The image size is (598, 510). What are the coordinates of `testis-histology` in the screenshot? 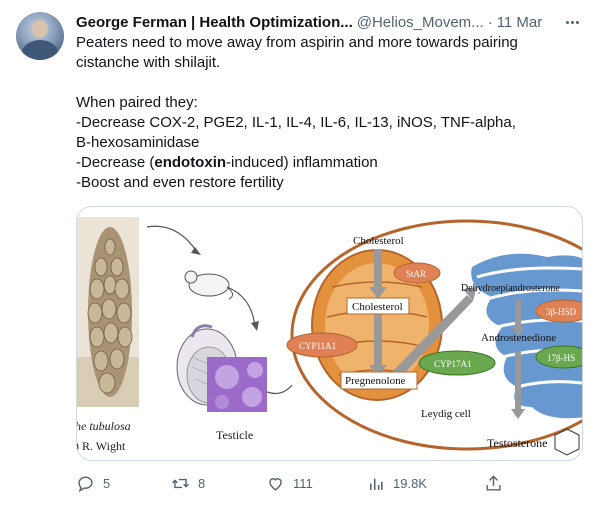 It's located at (237, 384).